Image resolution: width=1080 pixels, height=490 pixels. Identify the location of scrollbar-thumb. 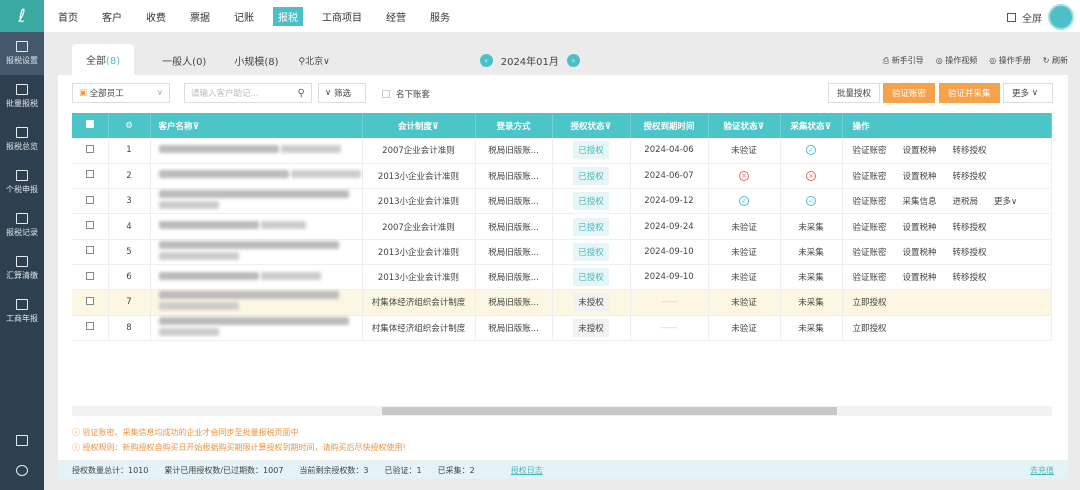
(609, 411).